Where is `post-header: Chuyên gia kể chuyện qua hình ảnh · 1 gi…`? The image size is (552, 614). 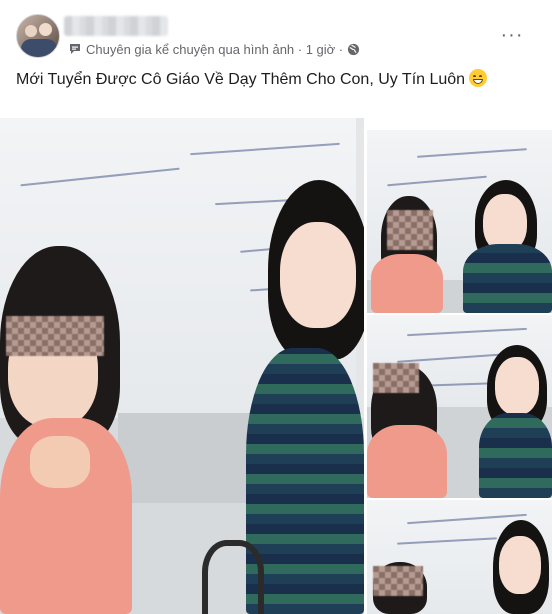
post-header: Chuyên gia kể chuyện qua hình ảnh · 1 gi… is located at coordinates (276, 31).